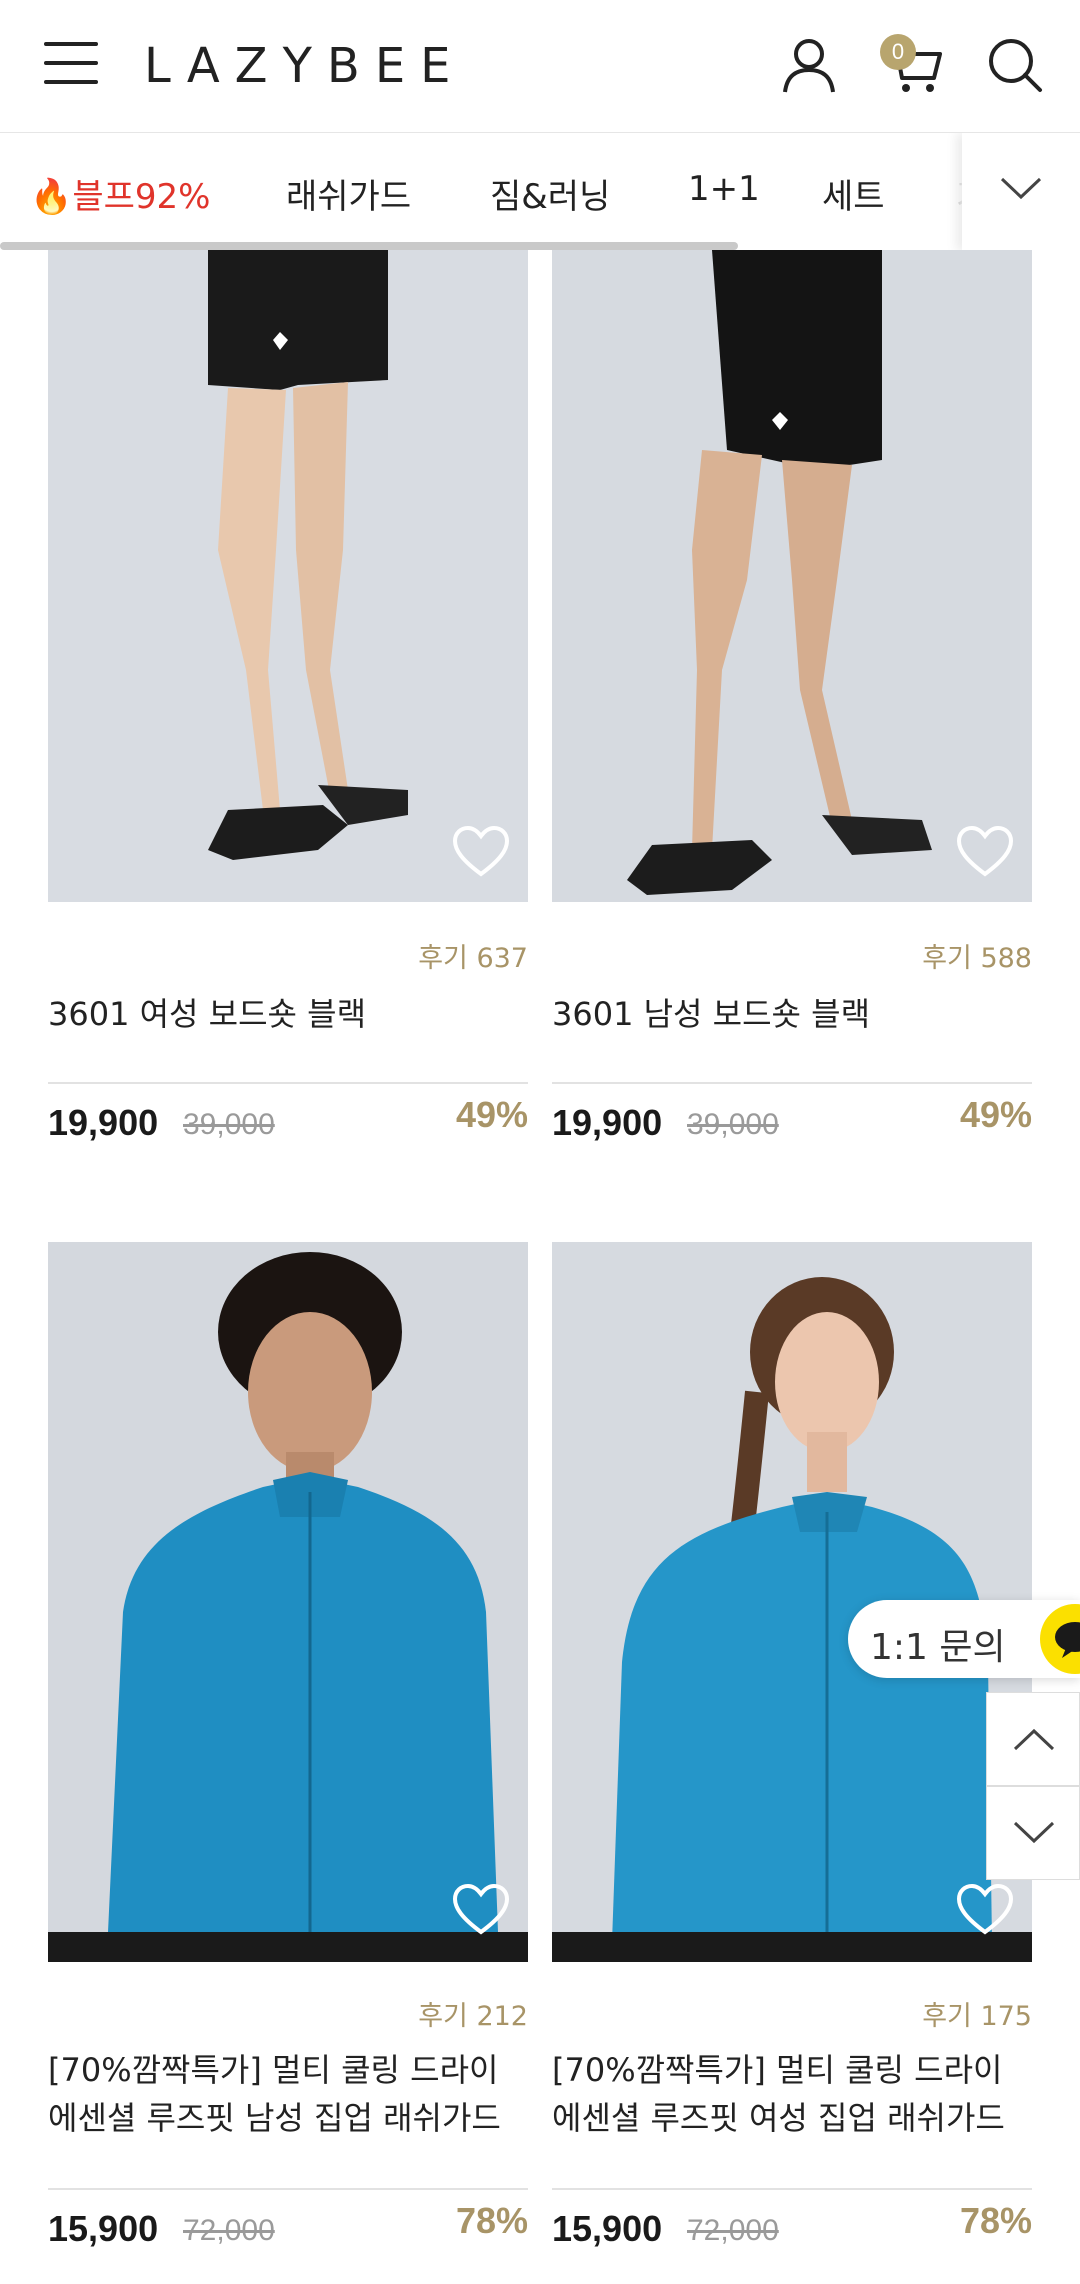 This screenshot has height=2284, width=1080. I want to click on tab-gym-running: 짐&러닝, so click(550, 193).